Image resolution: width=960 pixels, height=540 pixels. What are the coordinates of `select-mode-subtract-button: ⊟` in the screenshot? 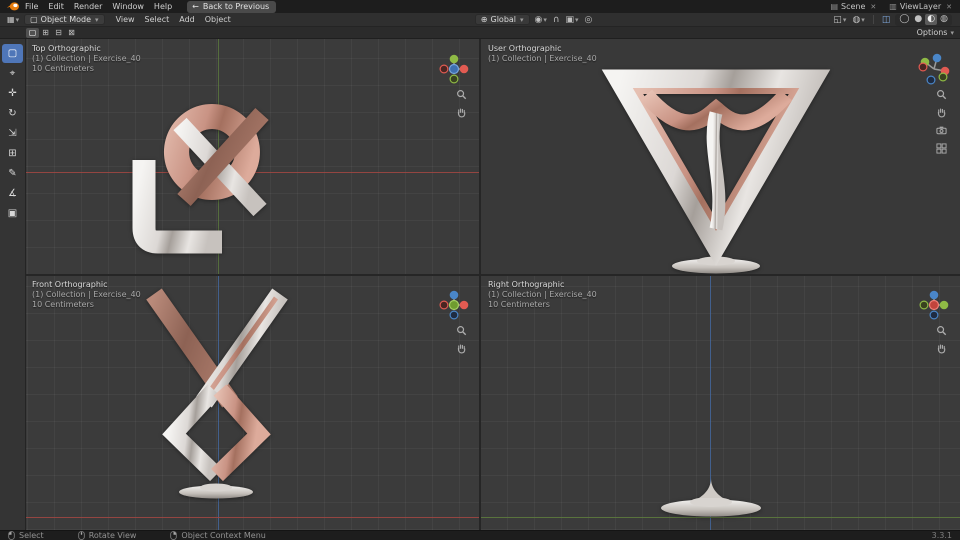 It's located at (58, 33).